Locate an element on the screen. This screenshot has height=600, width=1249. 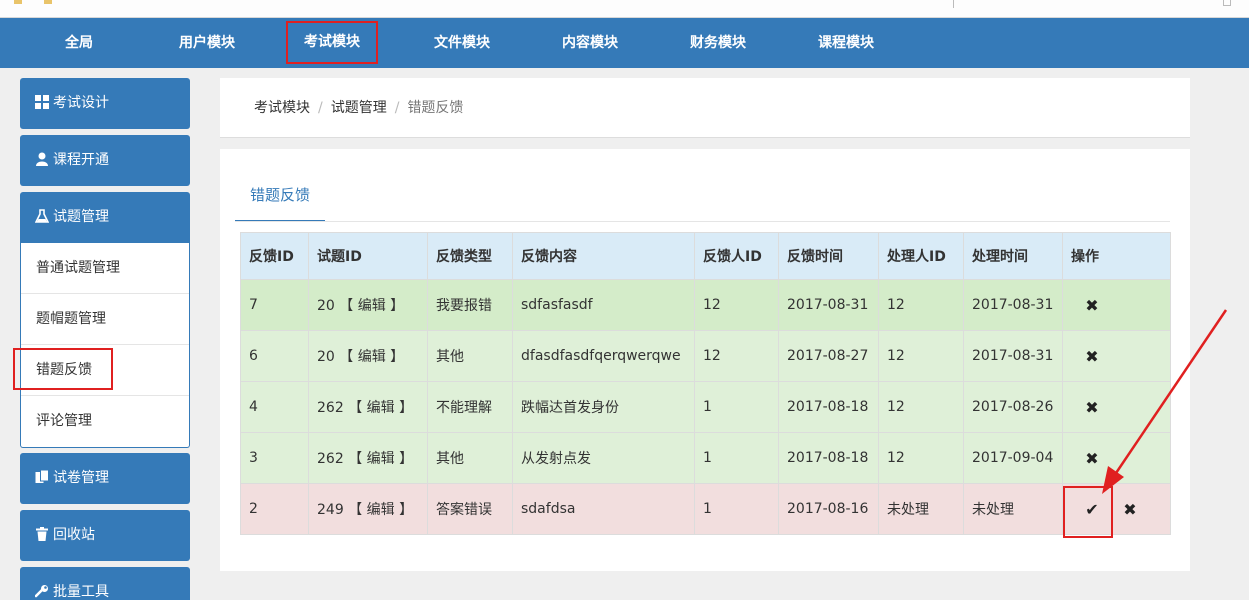
cell-feedback-content: 从发射点发 is located at coordinates (603, 458).